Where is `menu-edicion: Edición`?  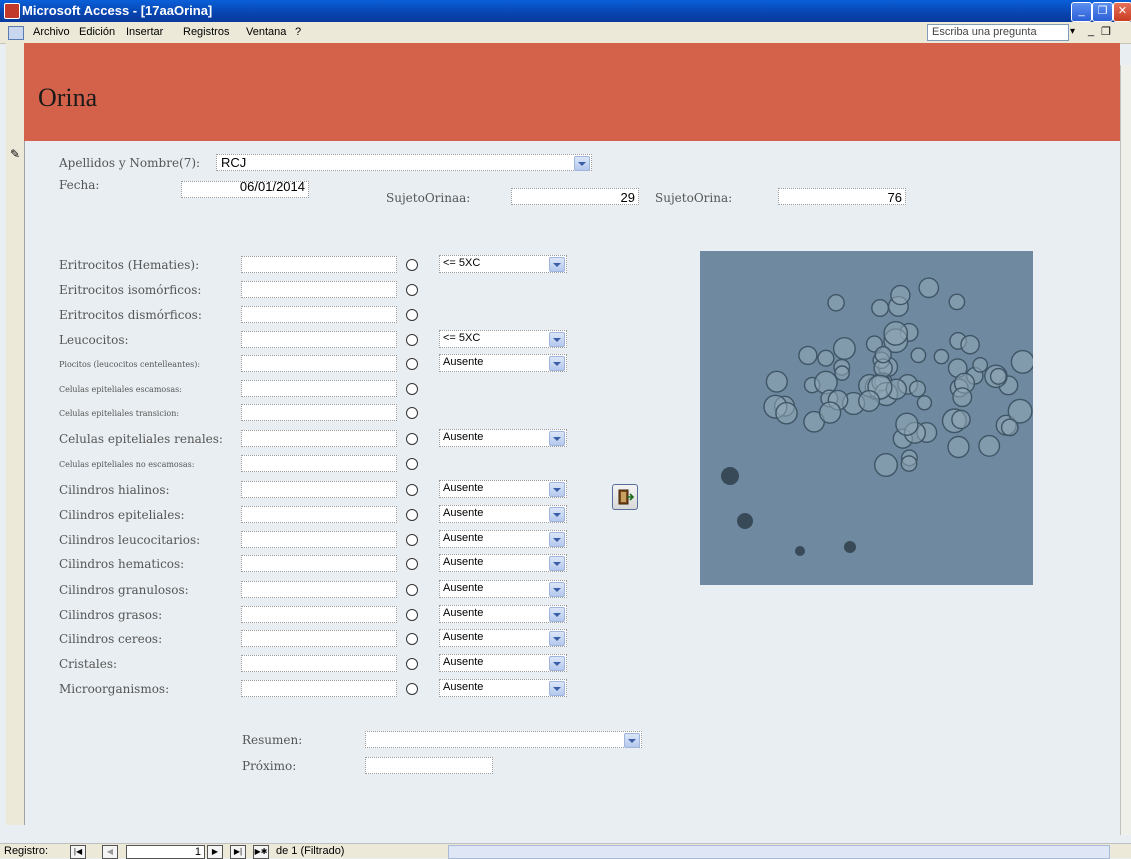
menu-edicion: Edición is located at coordinates (97, 32).